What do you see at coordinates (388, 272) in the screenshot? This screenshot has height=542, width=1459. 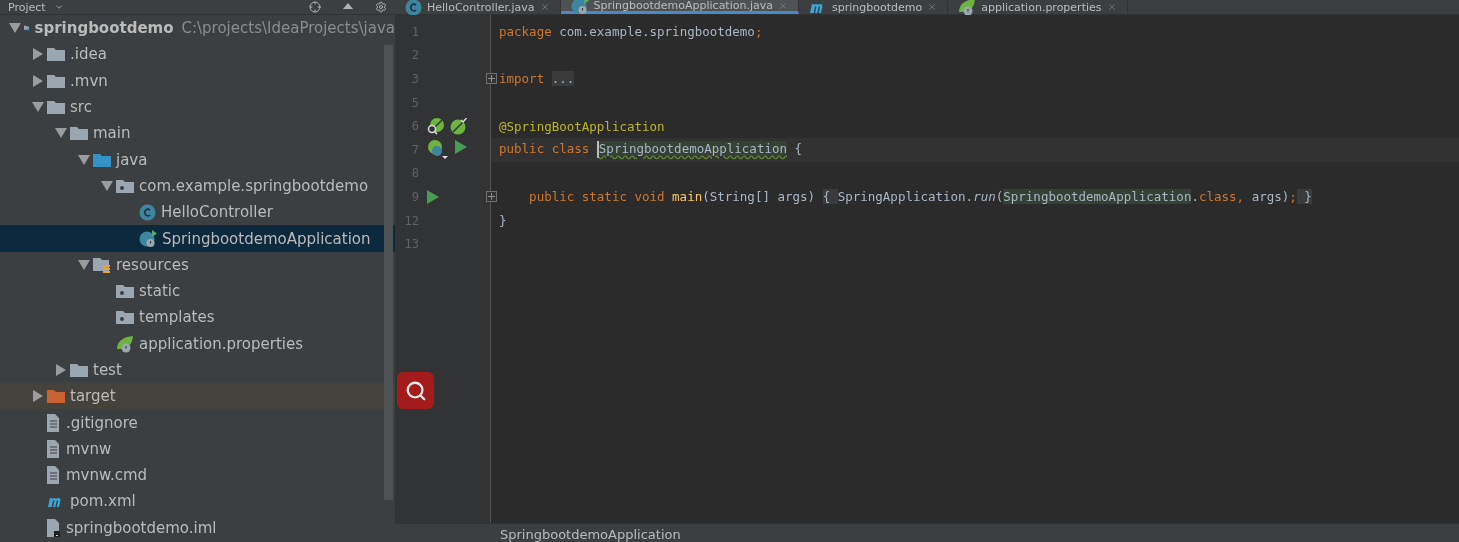 I see `scrollbar` at bounding box center [388, 272].